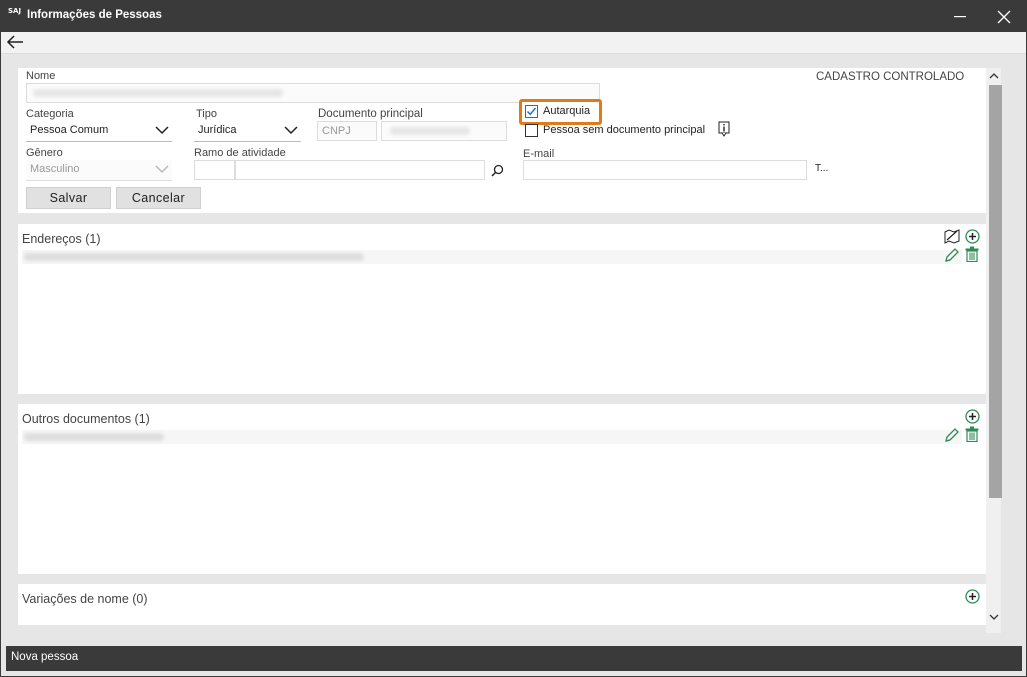 This screenshot has height=677, width=1027. What do you see at coordinates (370, 114) in the screenshot?
I see `documento-principal-label: Documento principal` at bounding box center [370, 114].